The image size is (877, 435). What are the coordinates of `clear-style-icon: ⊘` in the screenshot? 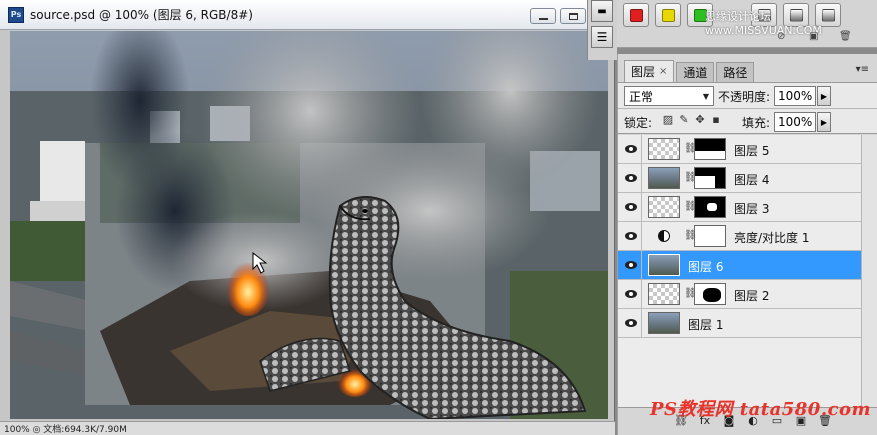 It's located at (781, 36).